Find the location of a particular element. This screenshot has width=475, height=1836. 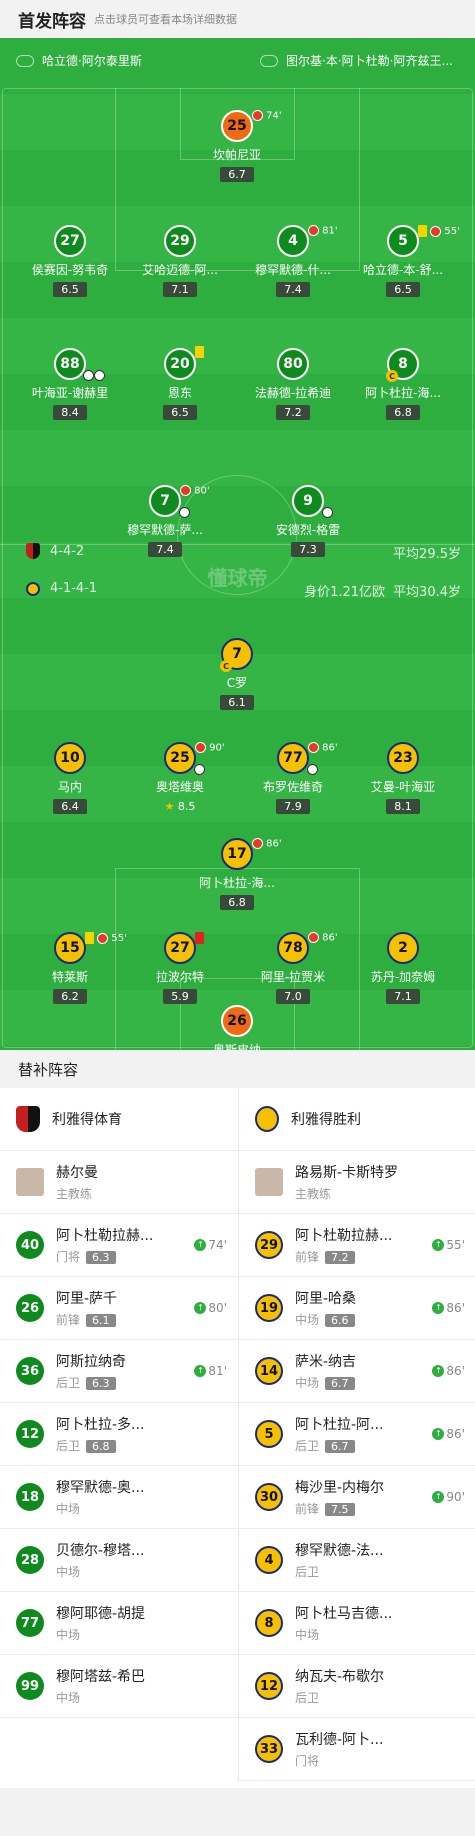

sub-position: 后卫 is located at coordinates (307, 1572).